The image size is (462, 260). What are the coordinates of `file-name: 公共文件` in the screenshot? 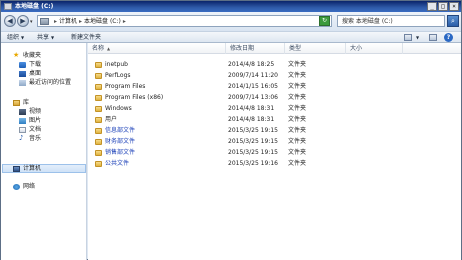 It's located at (117, 163).